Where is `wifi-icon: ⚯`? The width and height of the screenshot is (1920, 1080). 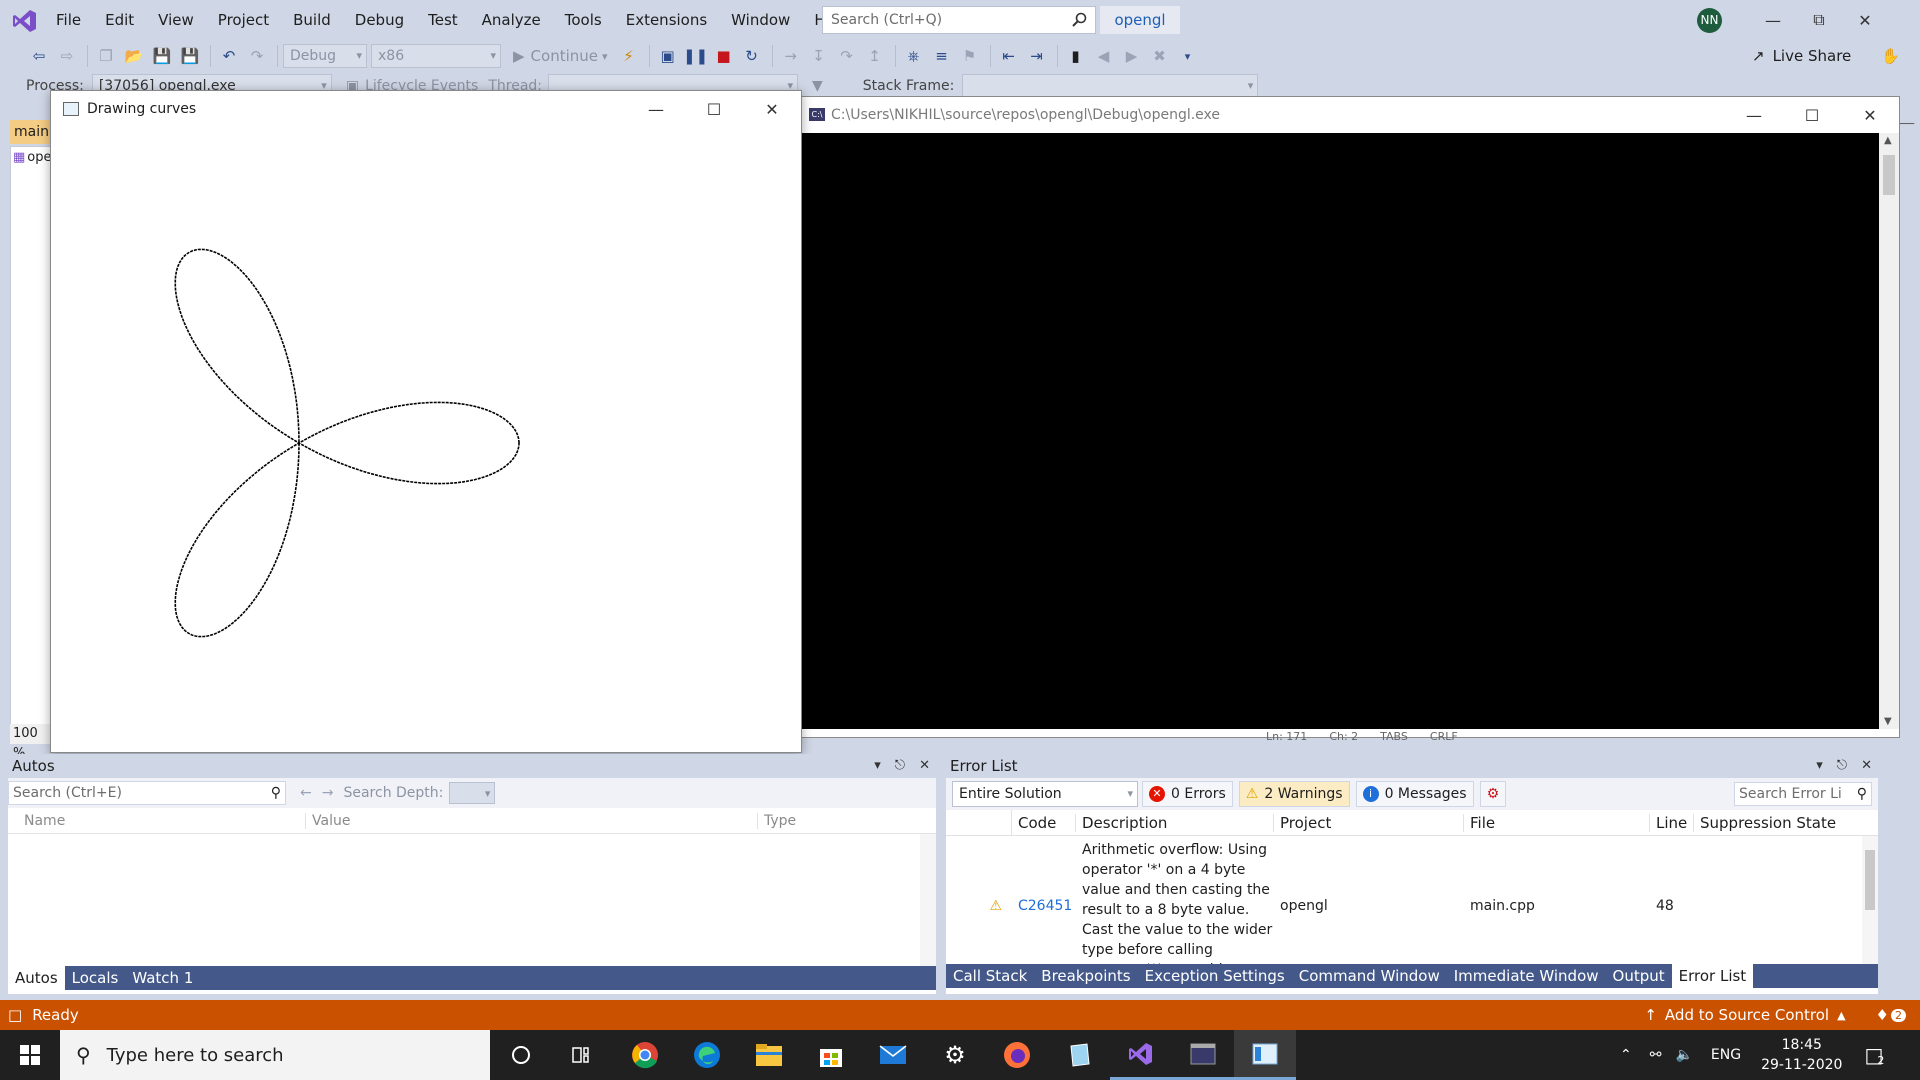 wifi-icon: ⚯ is located at coordinates (1656, 1055).